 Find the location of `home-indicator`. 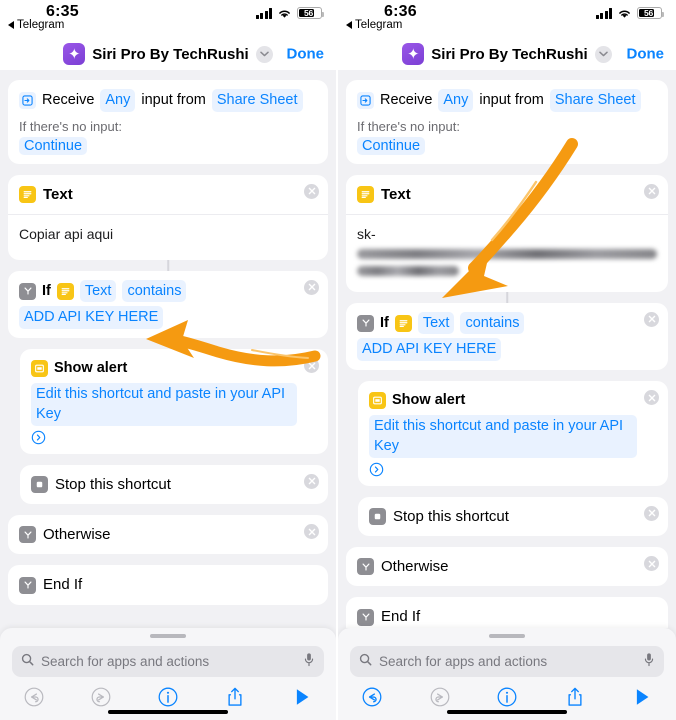

home-indicator is located at coordinates (507, 711).